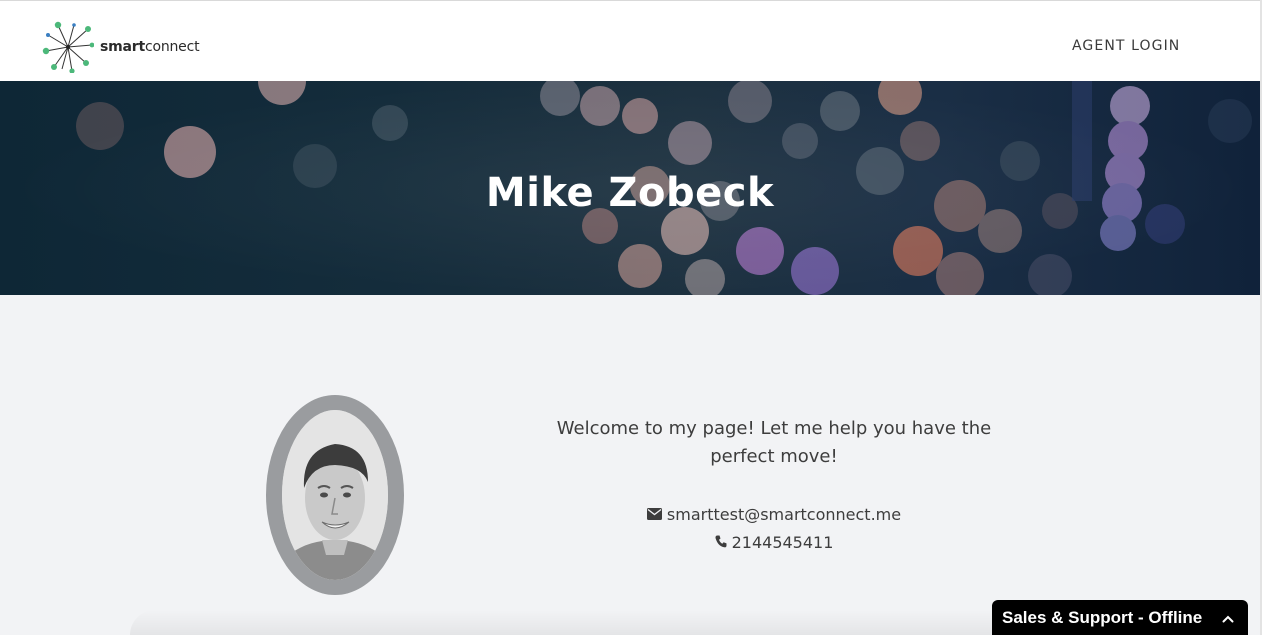  What do you see at coordinates (654, 514) in the screenshot?
I see `envelope-icon` at bounding box center [654, 514].